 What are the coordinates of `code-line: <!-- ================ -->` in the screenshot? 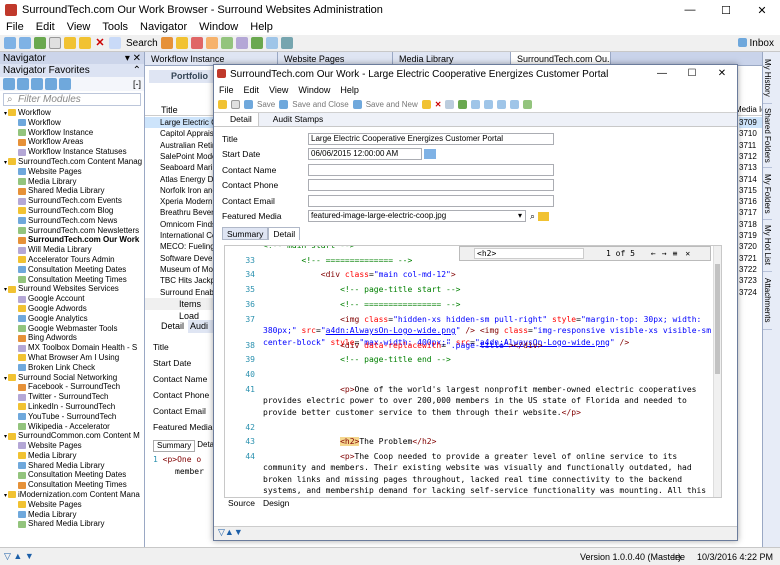 It's located at (490, 305).